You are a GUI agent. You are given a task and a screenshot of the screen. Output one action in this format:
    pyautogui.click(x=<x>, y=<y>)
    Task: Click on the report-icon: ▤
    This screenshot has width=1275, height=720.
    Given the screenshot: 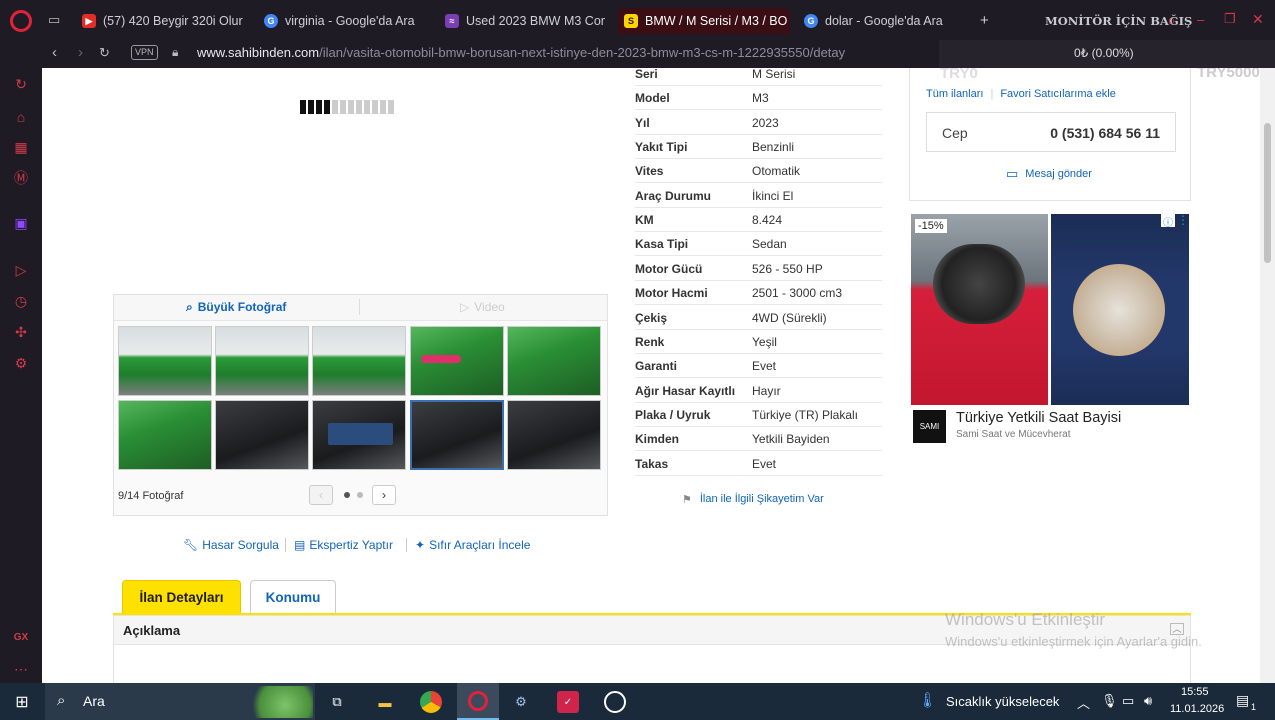 What is the action you would take?
    pyautogui.click(x=300, y=545)
    